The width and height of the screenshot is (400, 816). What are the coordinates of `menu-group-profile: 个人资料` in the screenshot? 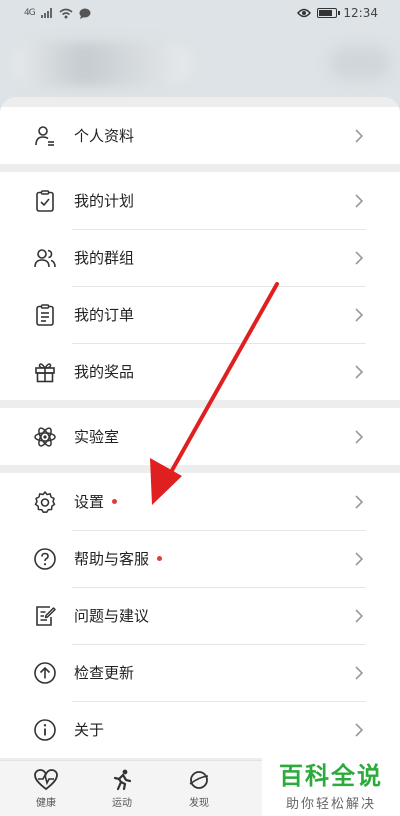 It's located at (200, 135).